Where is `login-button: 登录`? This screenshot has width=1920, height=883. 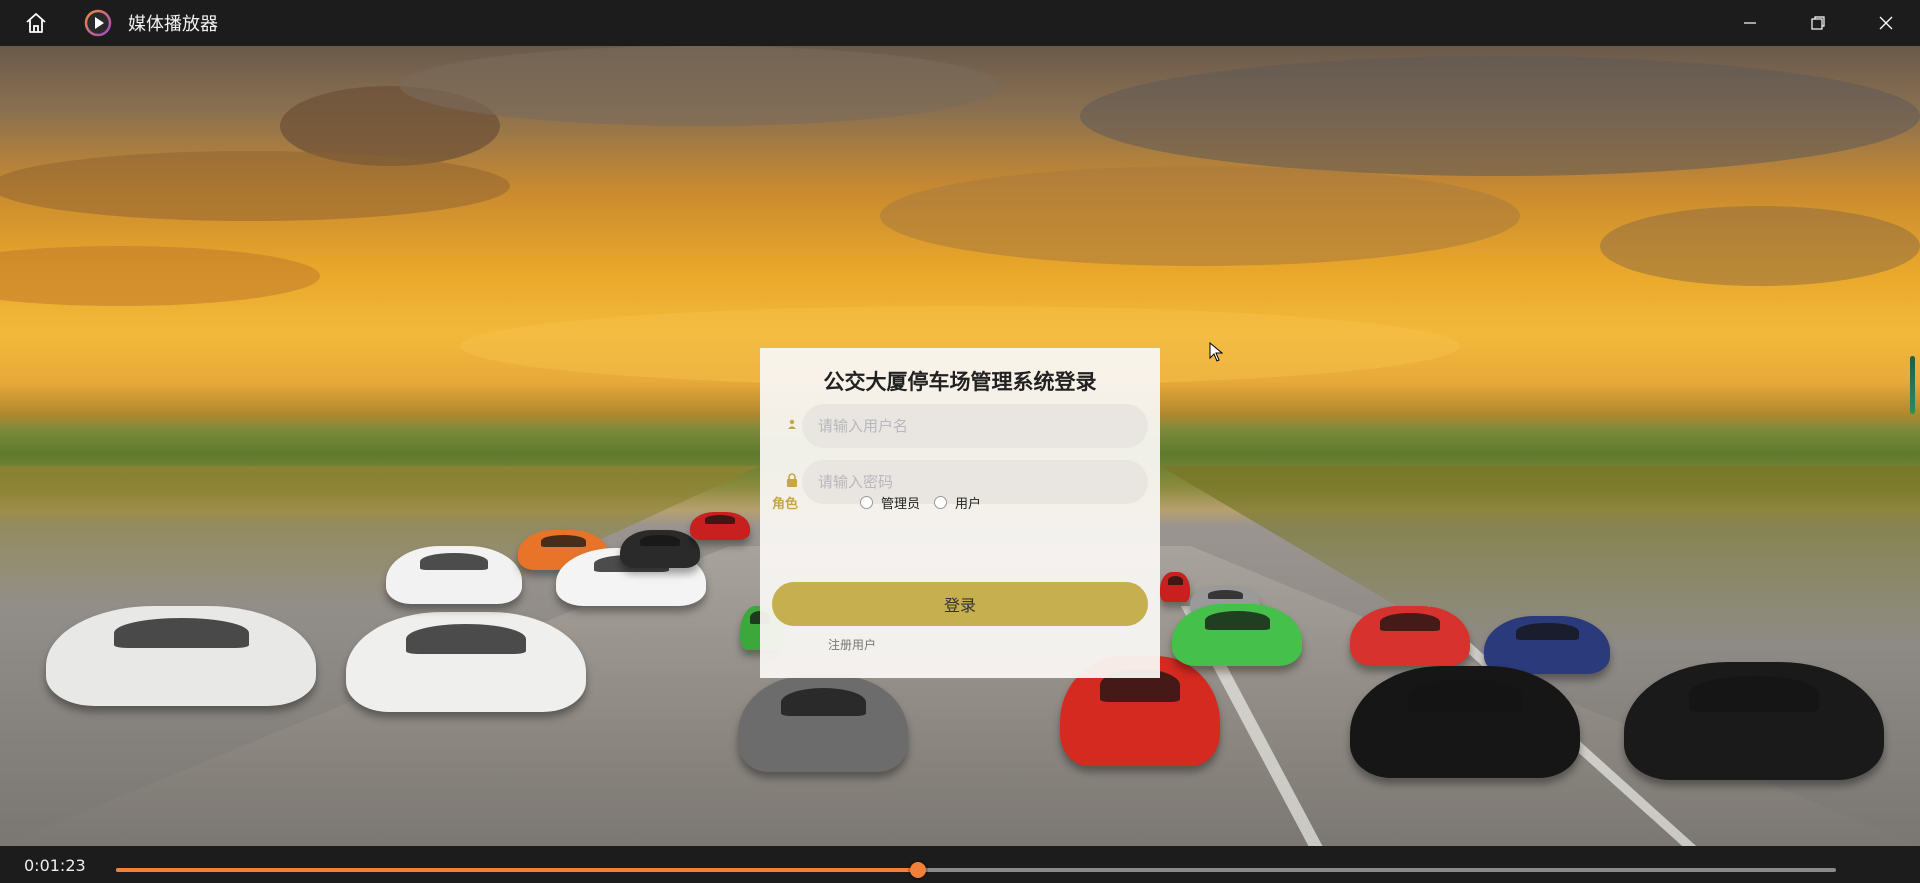
login-button: 登录 is located at coordinates (960, 604).